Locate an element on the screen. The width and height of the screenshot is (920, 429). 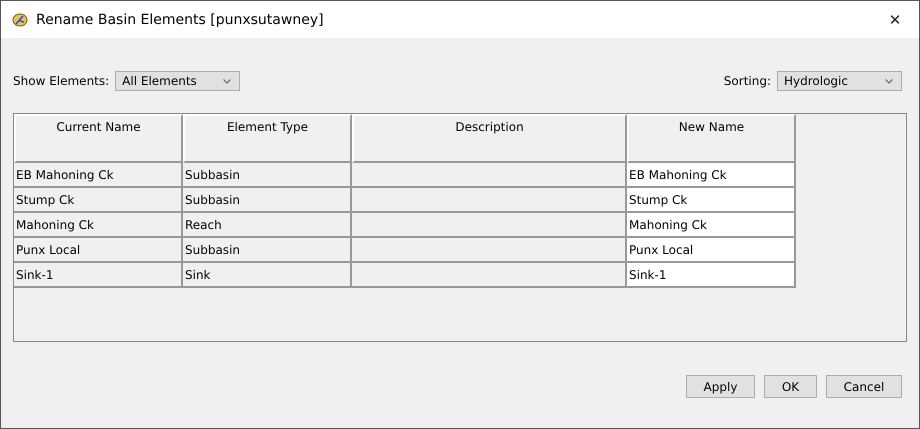
close-button: ✕ is located at coordinates (895, 19).